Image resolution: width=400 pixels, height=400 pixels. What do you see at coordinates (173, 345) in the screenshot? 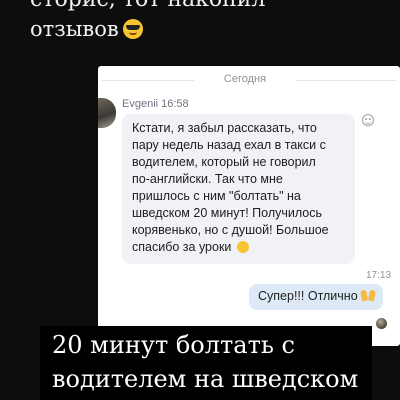
I see `caption-line-1: 20 минут болтать с` at bounding box center [173, 345].